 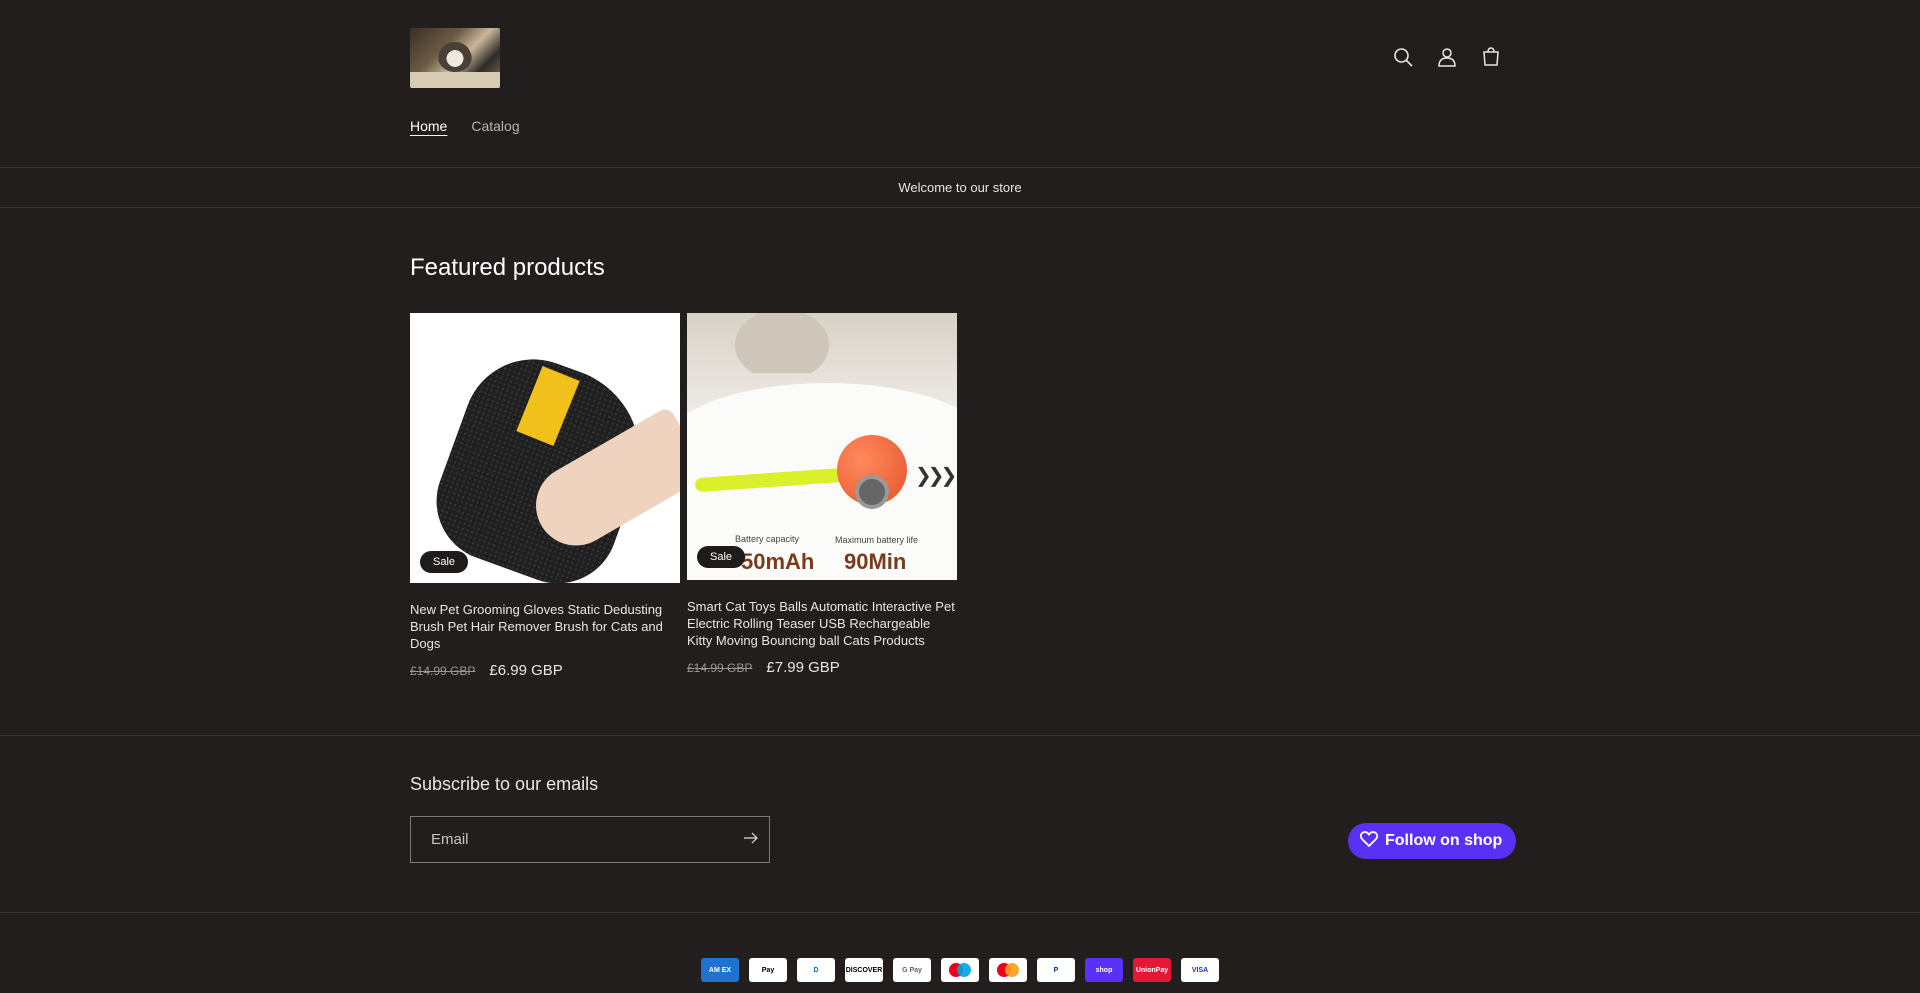 I want to click on payment-icon: D, so click(x=816, y=970).